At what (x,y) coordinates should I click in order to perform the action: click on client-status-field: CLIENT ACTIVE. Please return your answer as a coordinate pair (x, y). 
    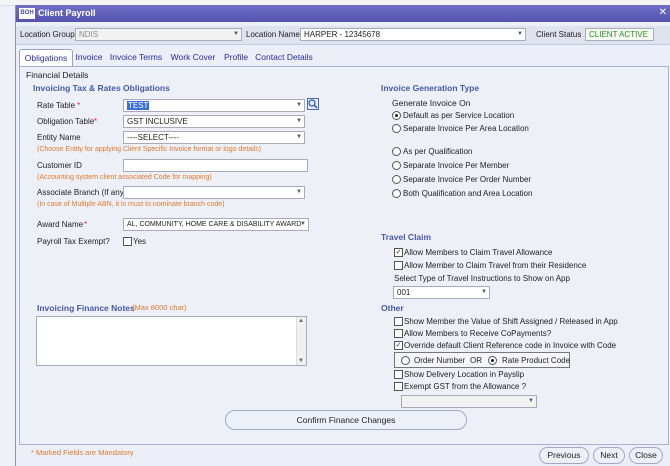
    Looking at the image, I should click on (619, 34).